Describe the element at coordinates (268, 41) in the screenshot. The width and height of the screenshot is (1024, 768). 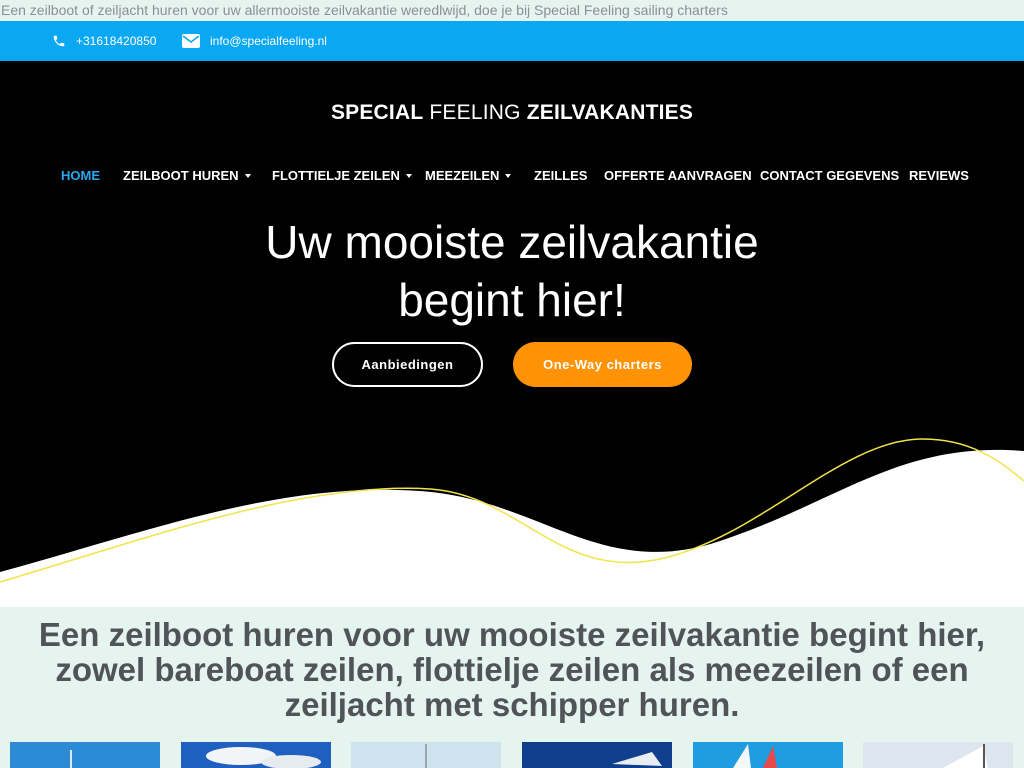
I see `email-address: info@specialfeeling.nl` at that location.